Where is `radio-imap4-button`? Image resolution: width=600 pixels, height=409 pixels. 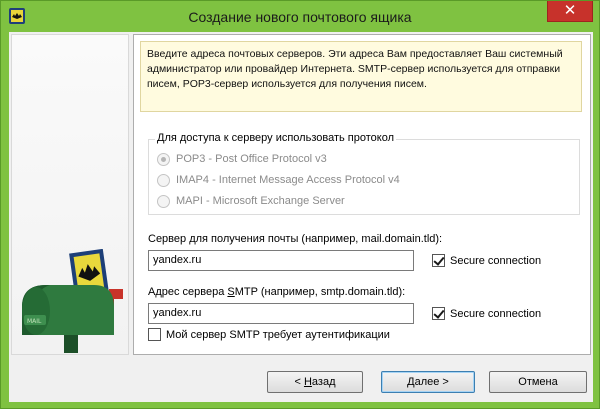
radio-imap4-button is located at coordinates (163, 180).